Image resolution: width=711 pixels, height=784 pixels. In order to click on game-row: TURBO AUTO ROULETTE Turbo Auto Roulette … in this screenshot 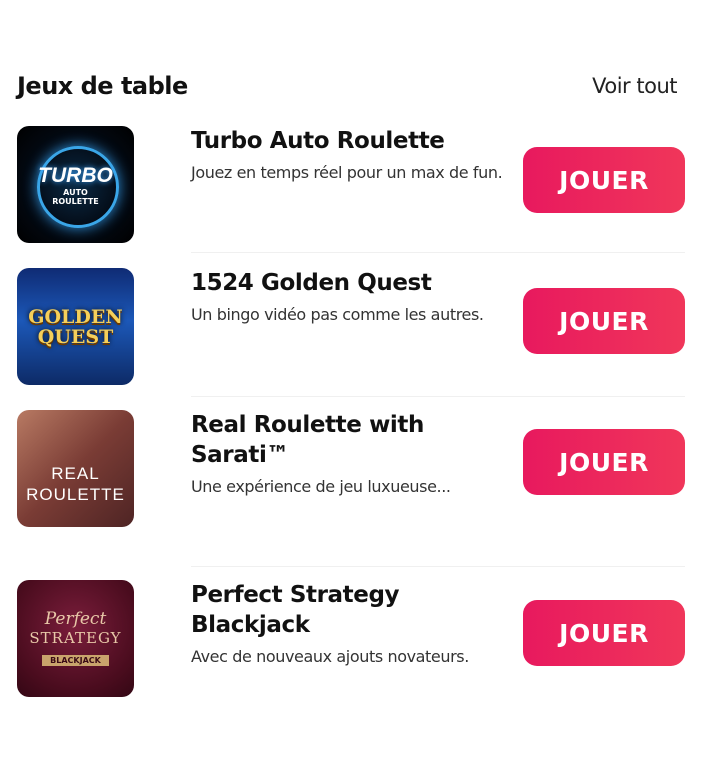, I will do `click(351, 185)`.